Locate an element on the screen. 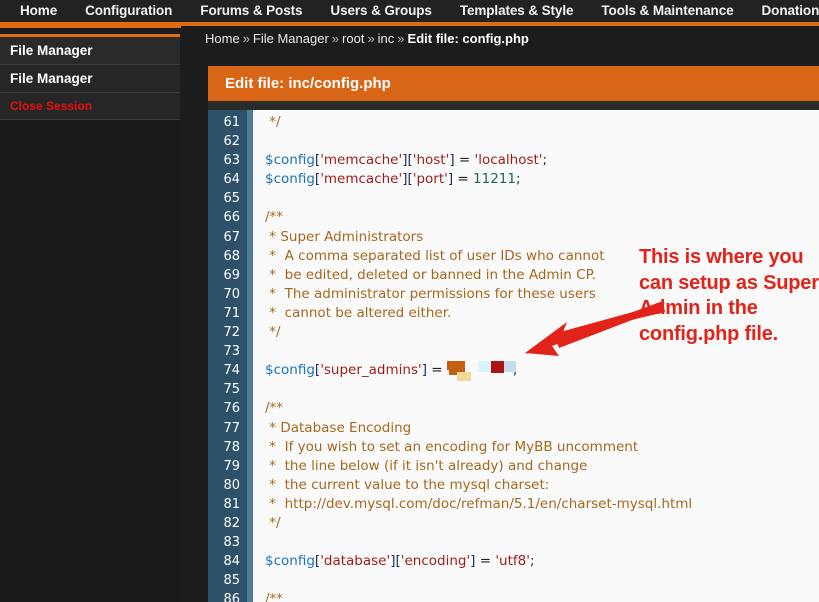 The height and width of the screenshot is (602, 819). line-number: 75 is located at coordinates (231, 390).